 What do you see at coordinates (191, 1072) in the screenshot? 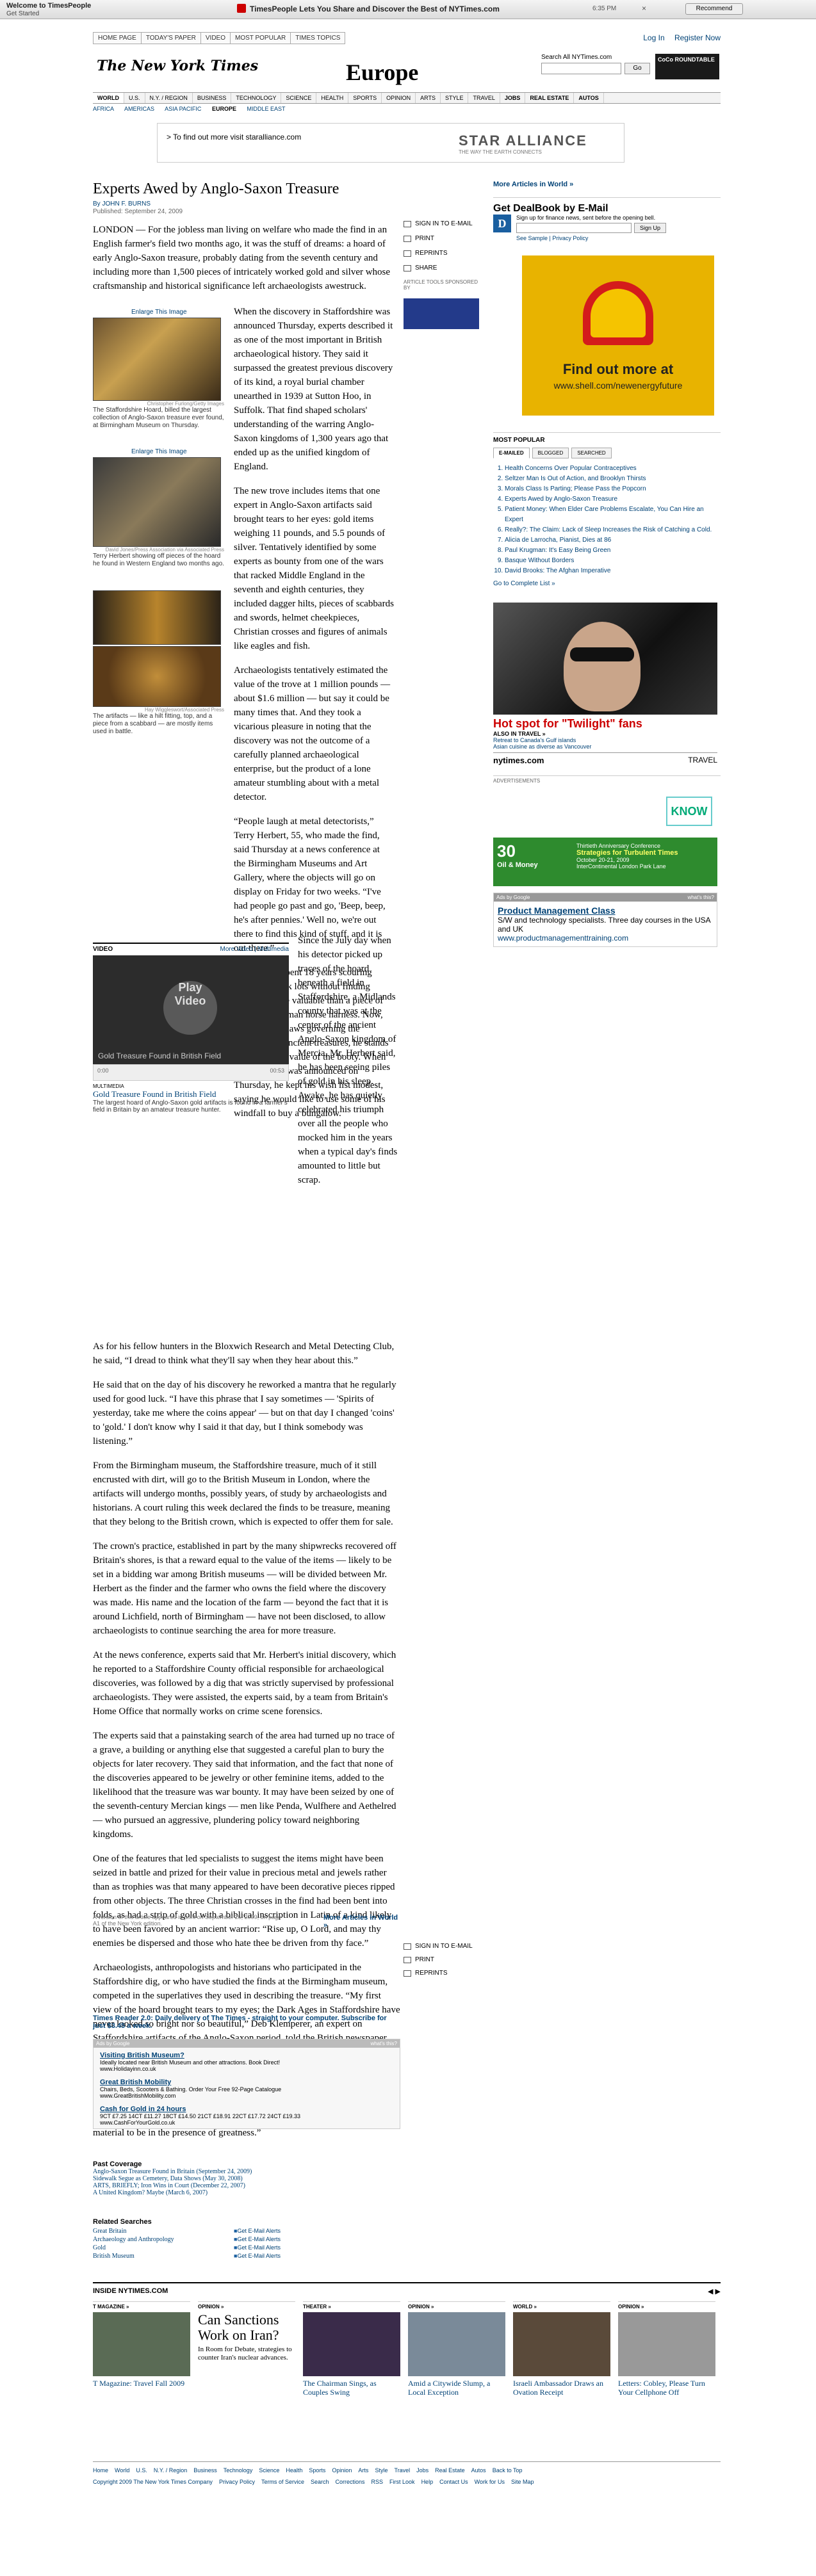
I see `video-controls: 0:00 00:53` at bounding box center [191, 1072].